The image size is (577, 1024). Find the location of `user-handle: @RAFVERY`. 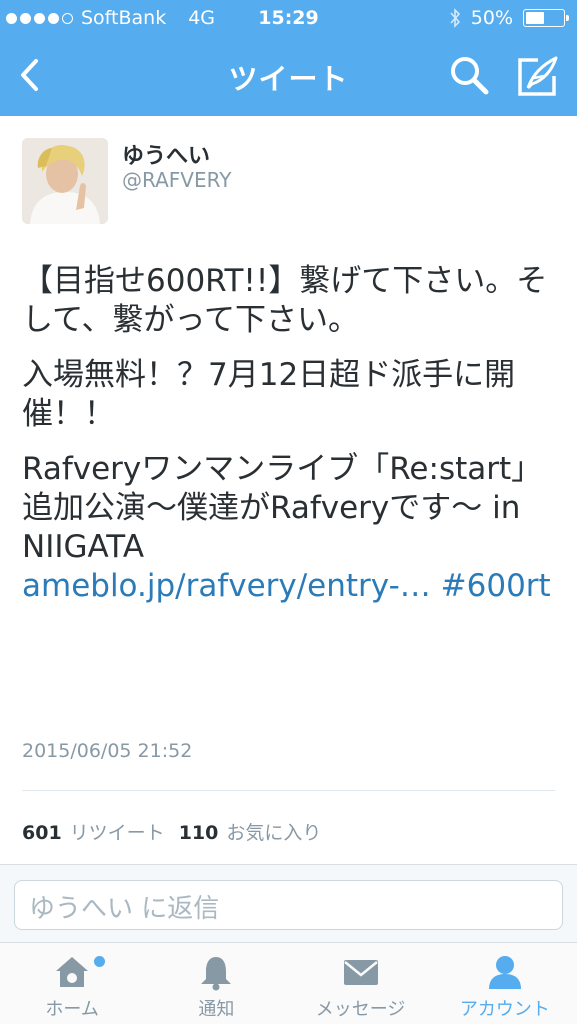

user-handle: @RAFVERY is located at coordinates (176, 180).